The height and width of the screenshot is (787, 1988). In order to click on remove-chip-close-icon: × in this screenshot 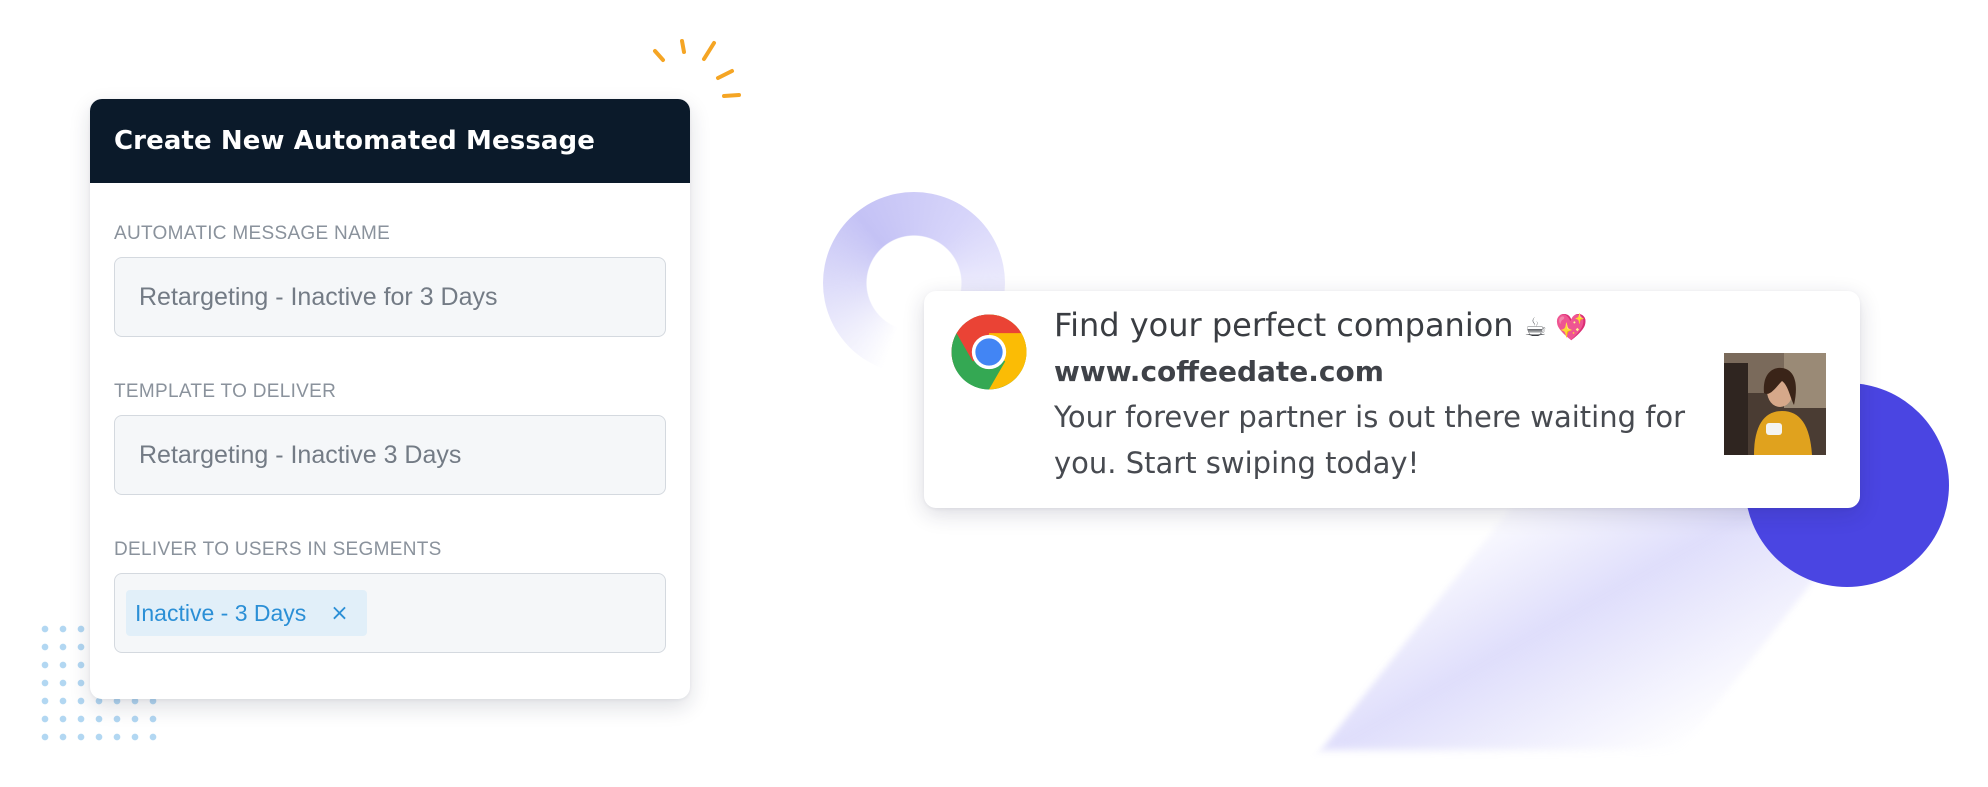, I will do `click(339, 613)`.